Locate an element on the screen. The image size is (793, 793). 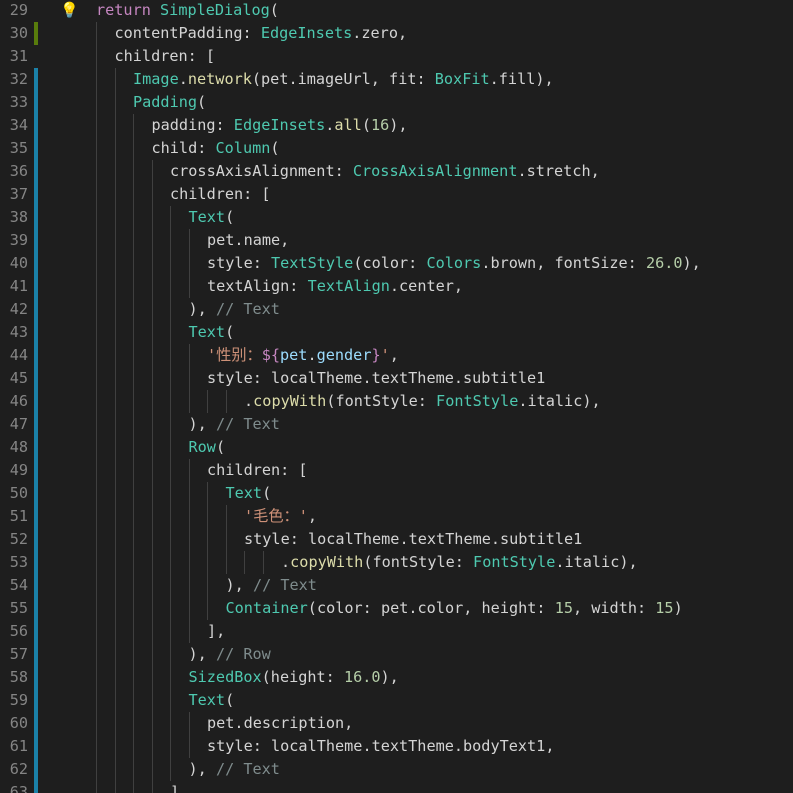
code-token: .center, is located at coordinates (426, 286).